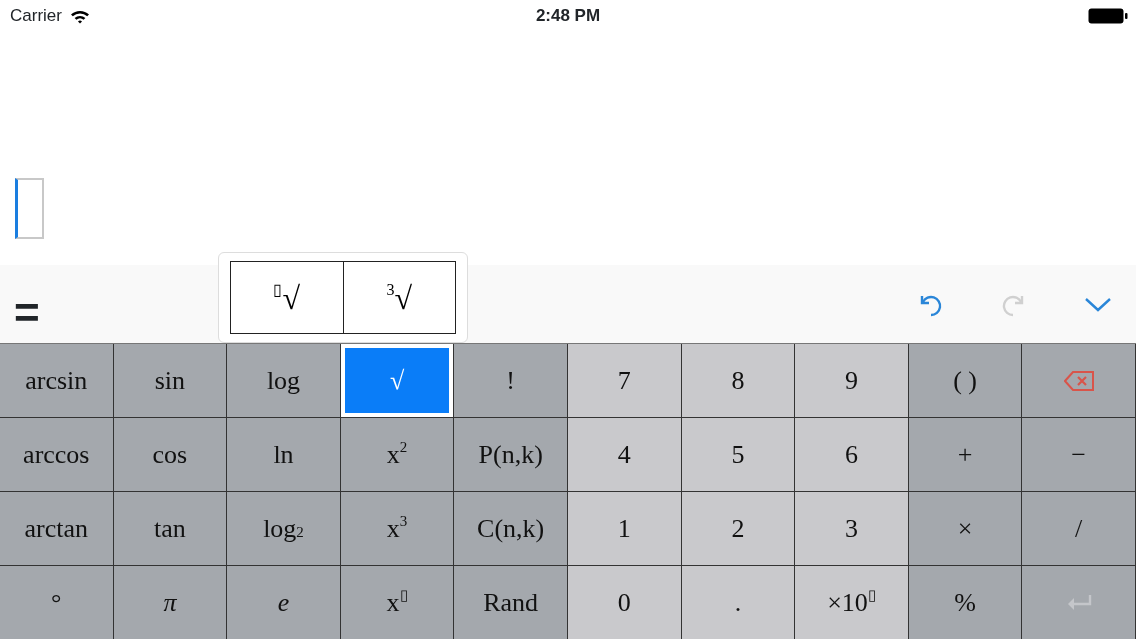  What do you see at coordinates (57, 381) in the screenshot?
I see `keypad-key: arcsin` at bounding box center [57, 381].